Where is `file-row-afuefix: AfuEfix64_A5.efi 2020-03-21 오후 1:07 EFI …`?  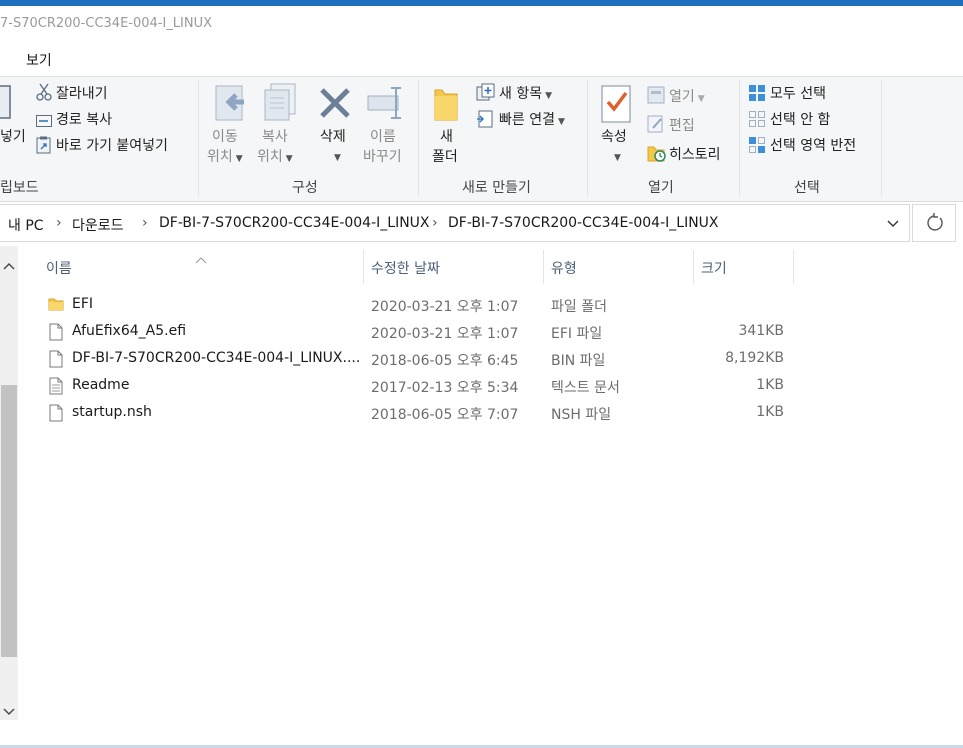
file-row-afuefix: AfuEfix64_A5.efi 2020-03-21 오후 1:07 EFI … is located at coordinates (424, 332).